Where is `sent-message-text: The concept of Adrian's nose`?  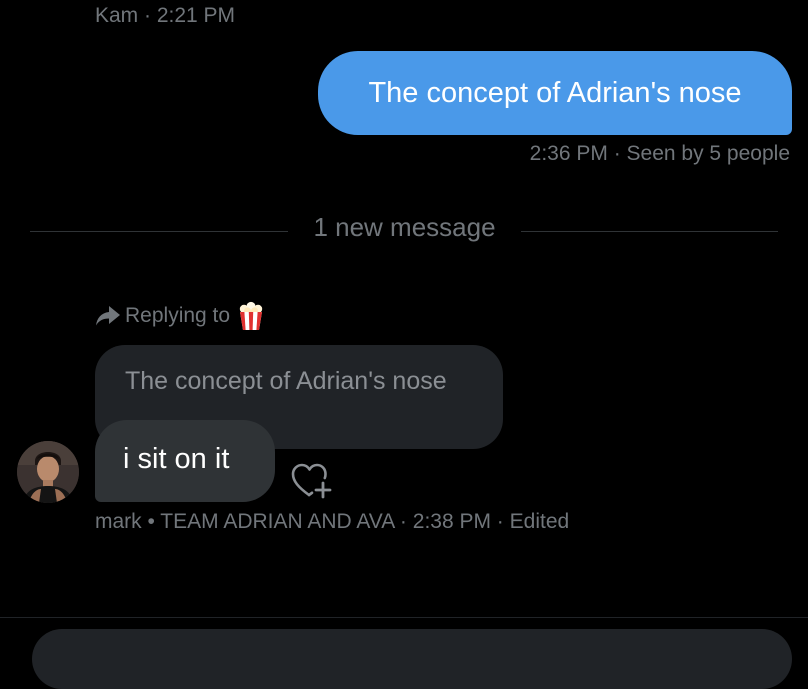 sent-message-text: The concept of Adrian's nose is located at coordinates (555, 92).